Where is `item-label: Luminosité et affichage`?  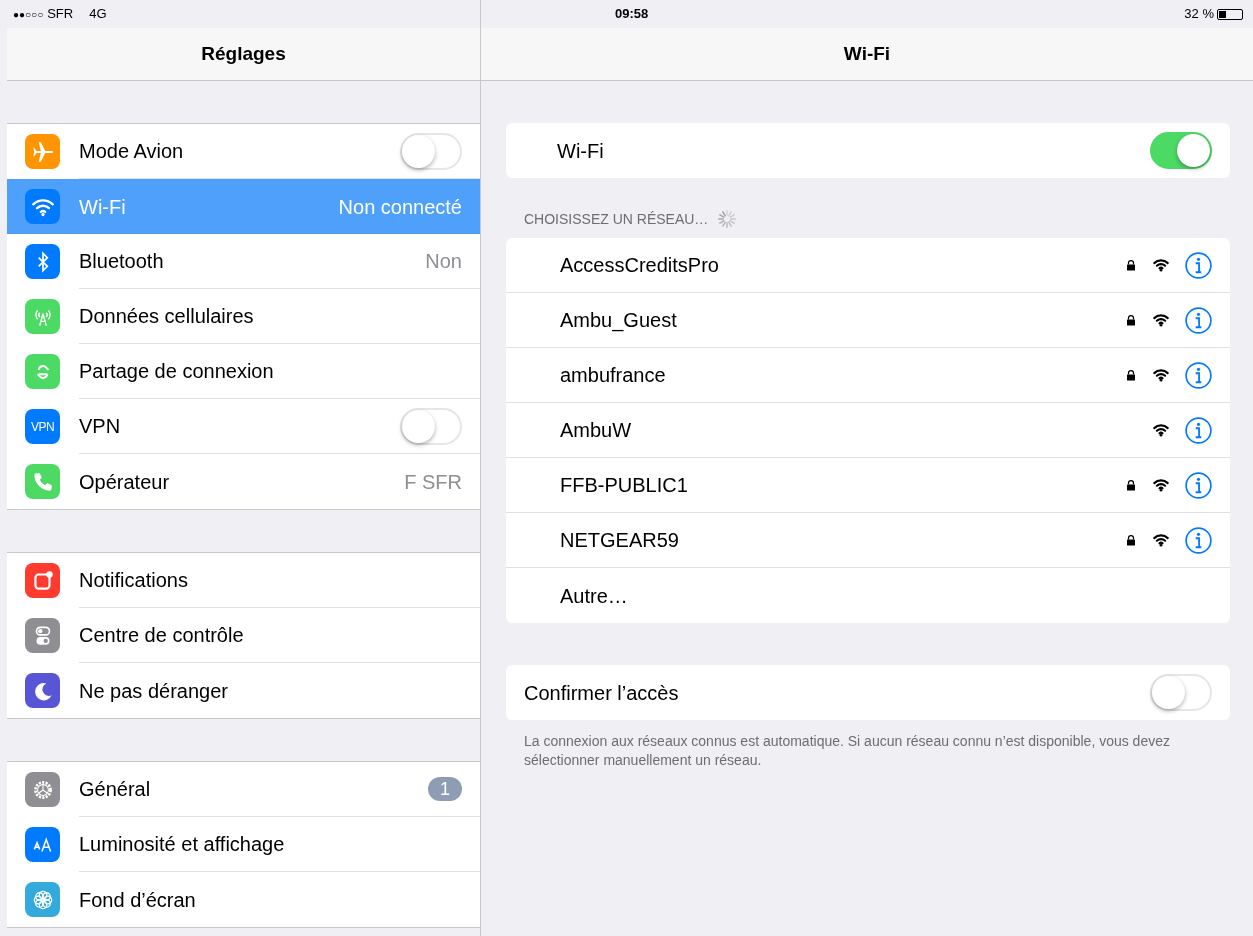 item-label: Luminosité et affichage is located at coordinates (182, 844).